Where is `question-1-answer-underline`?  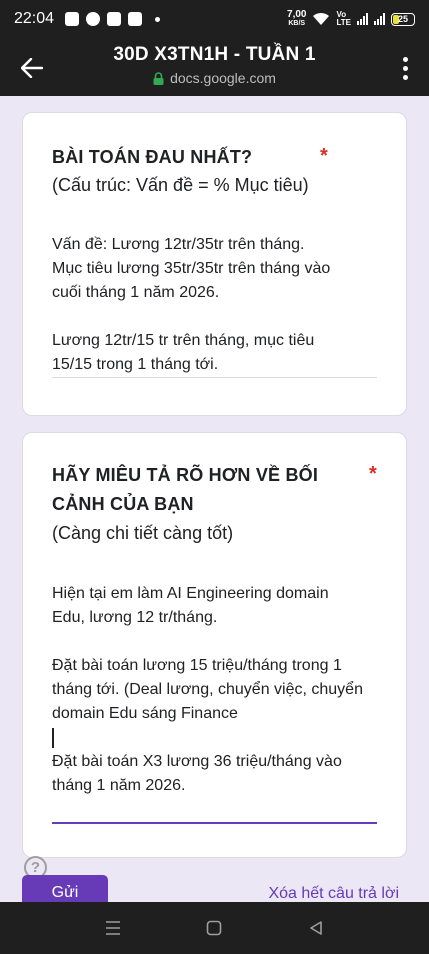
question-1-answer-underline is located at coordinates (214, 377).